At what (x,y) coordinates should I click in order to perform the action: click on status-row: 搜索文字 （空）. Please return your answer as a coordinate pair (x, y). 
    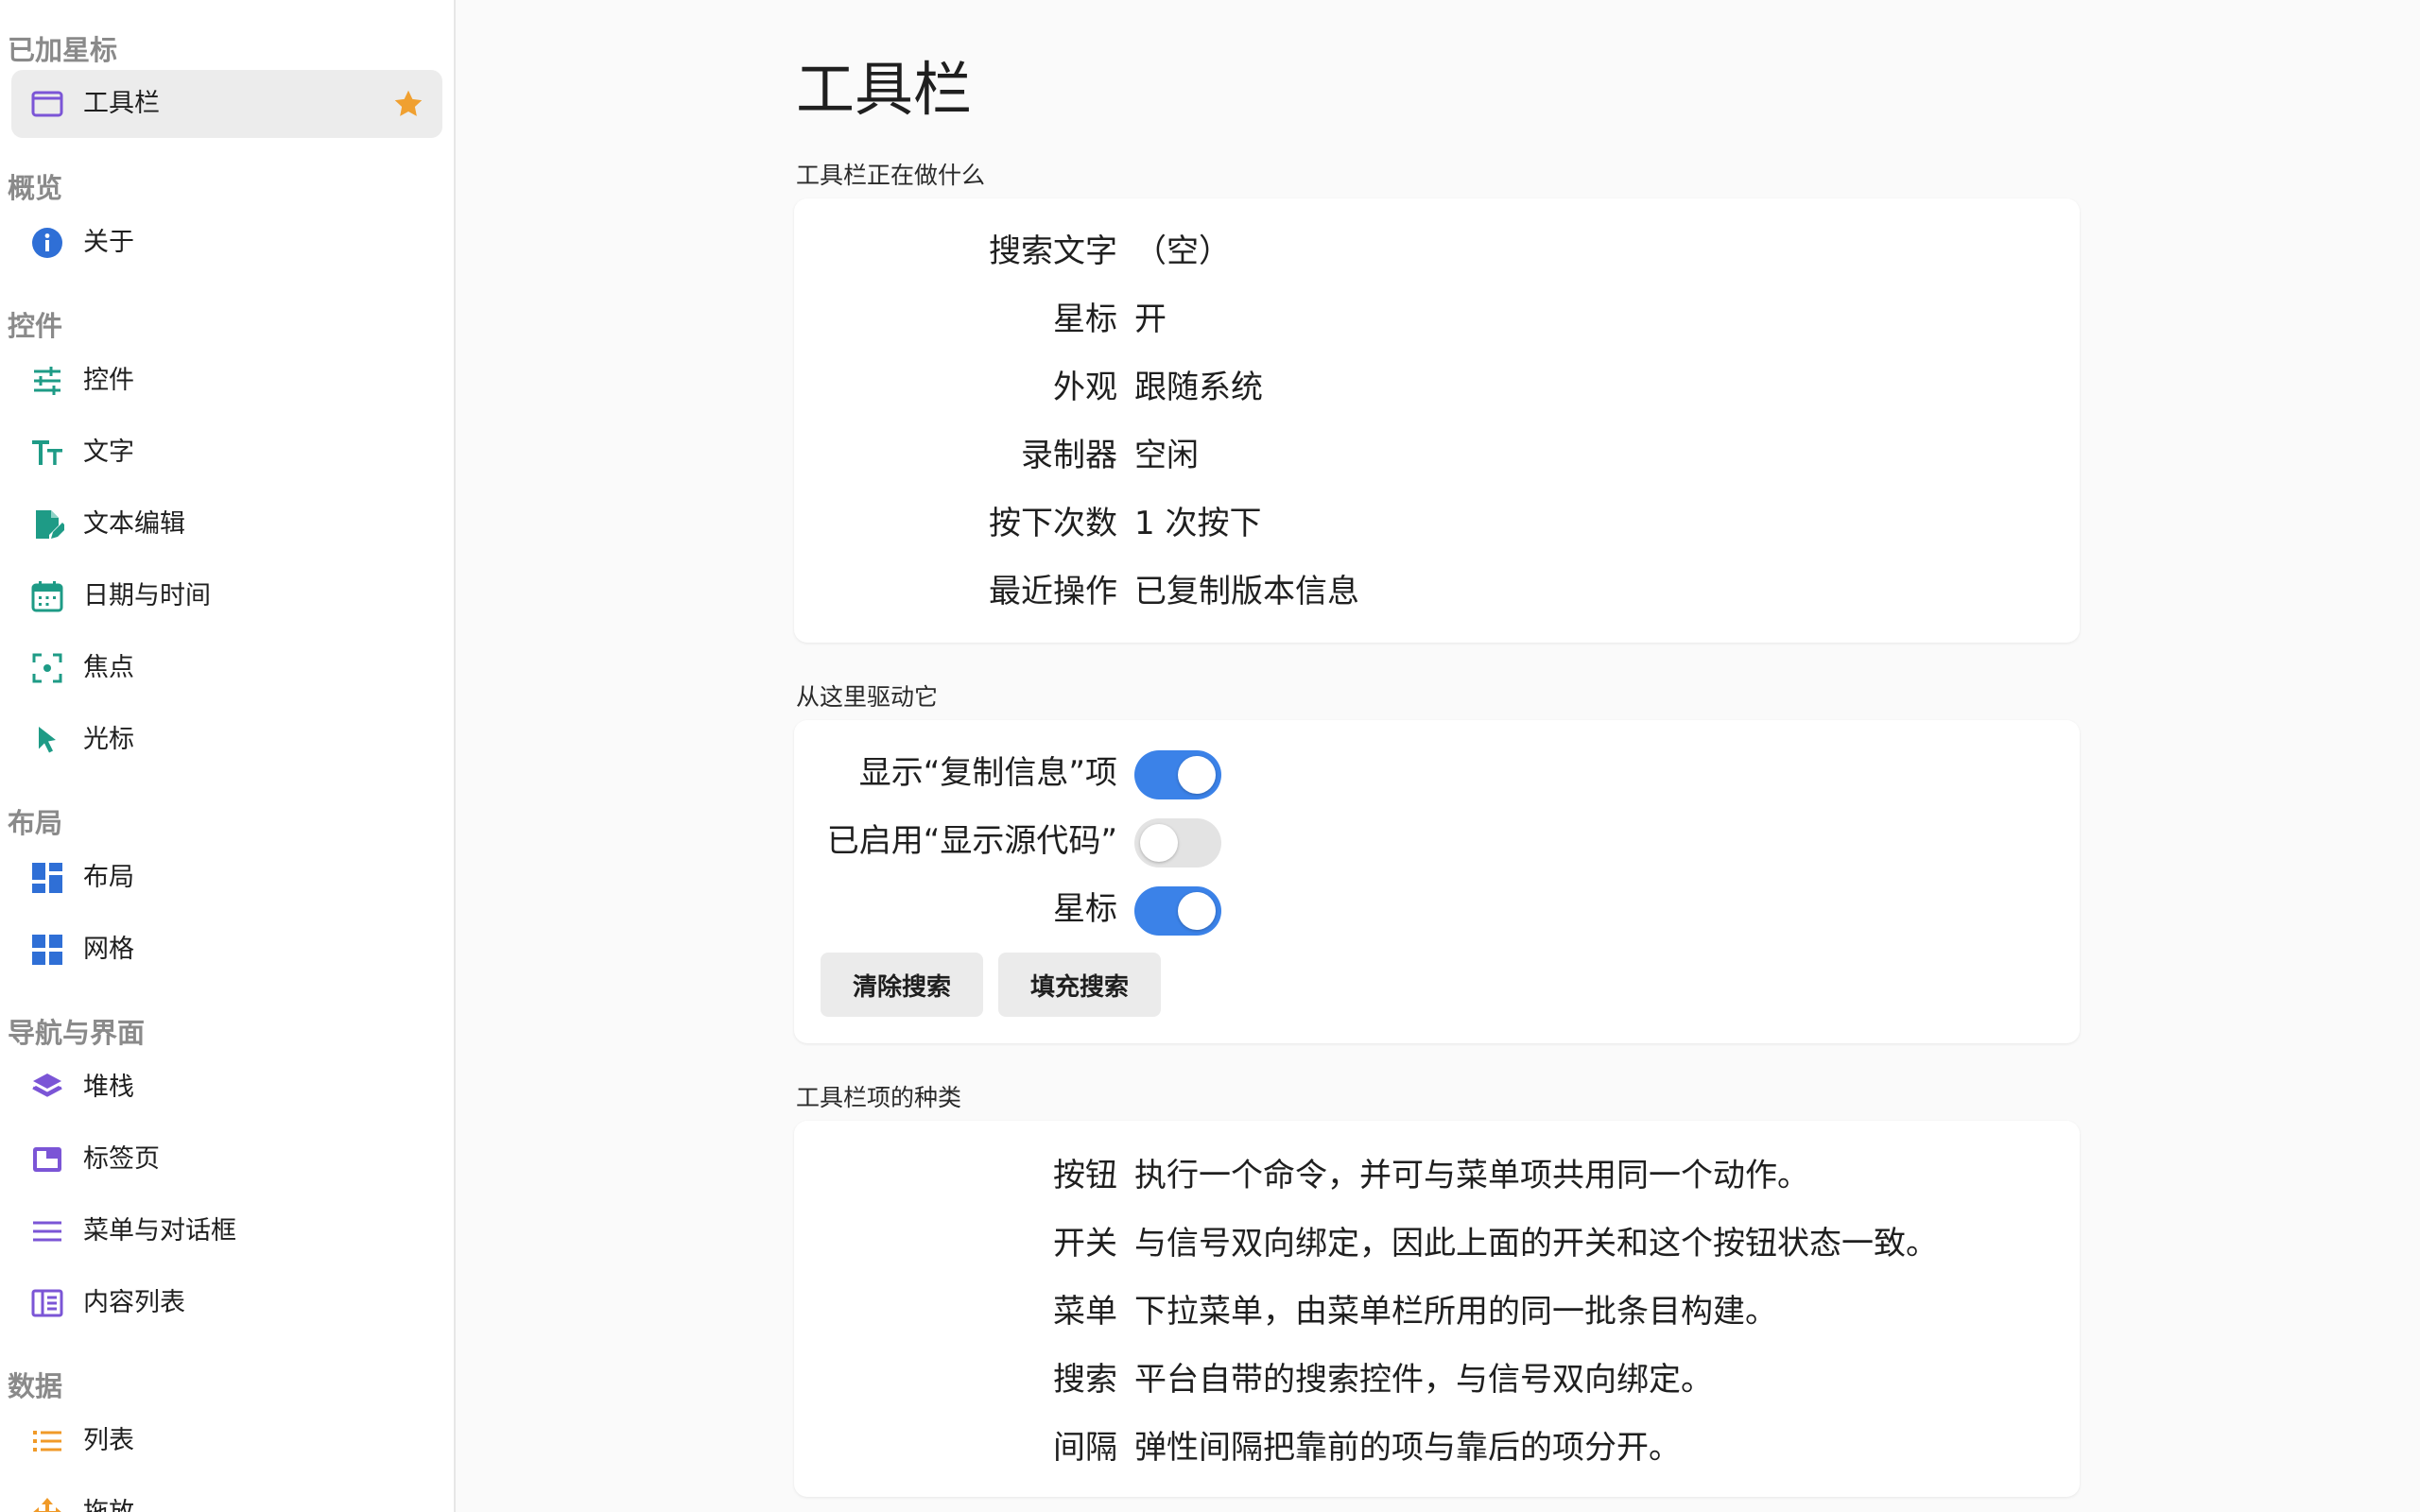
    Looking at the image, I should click on (1437, 251).